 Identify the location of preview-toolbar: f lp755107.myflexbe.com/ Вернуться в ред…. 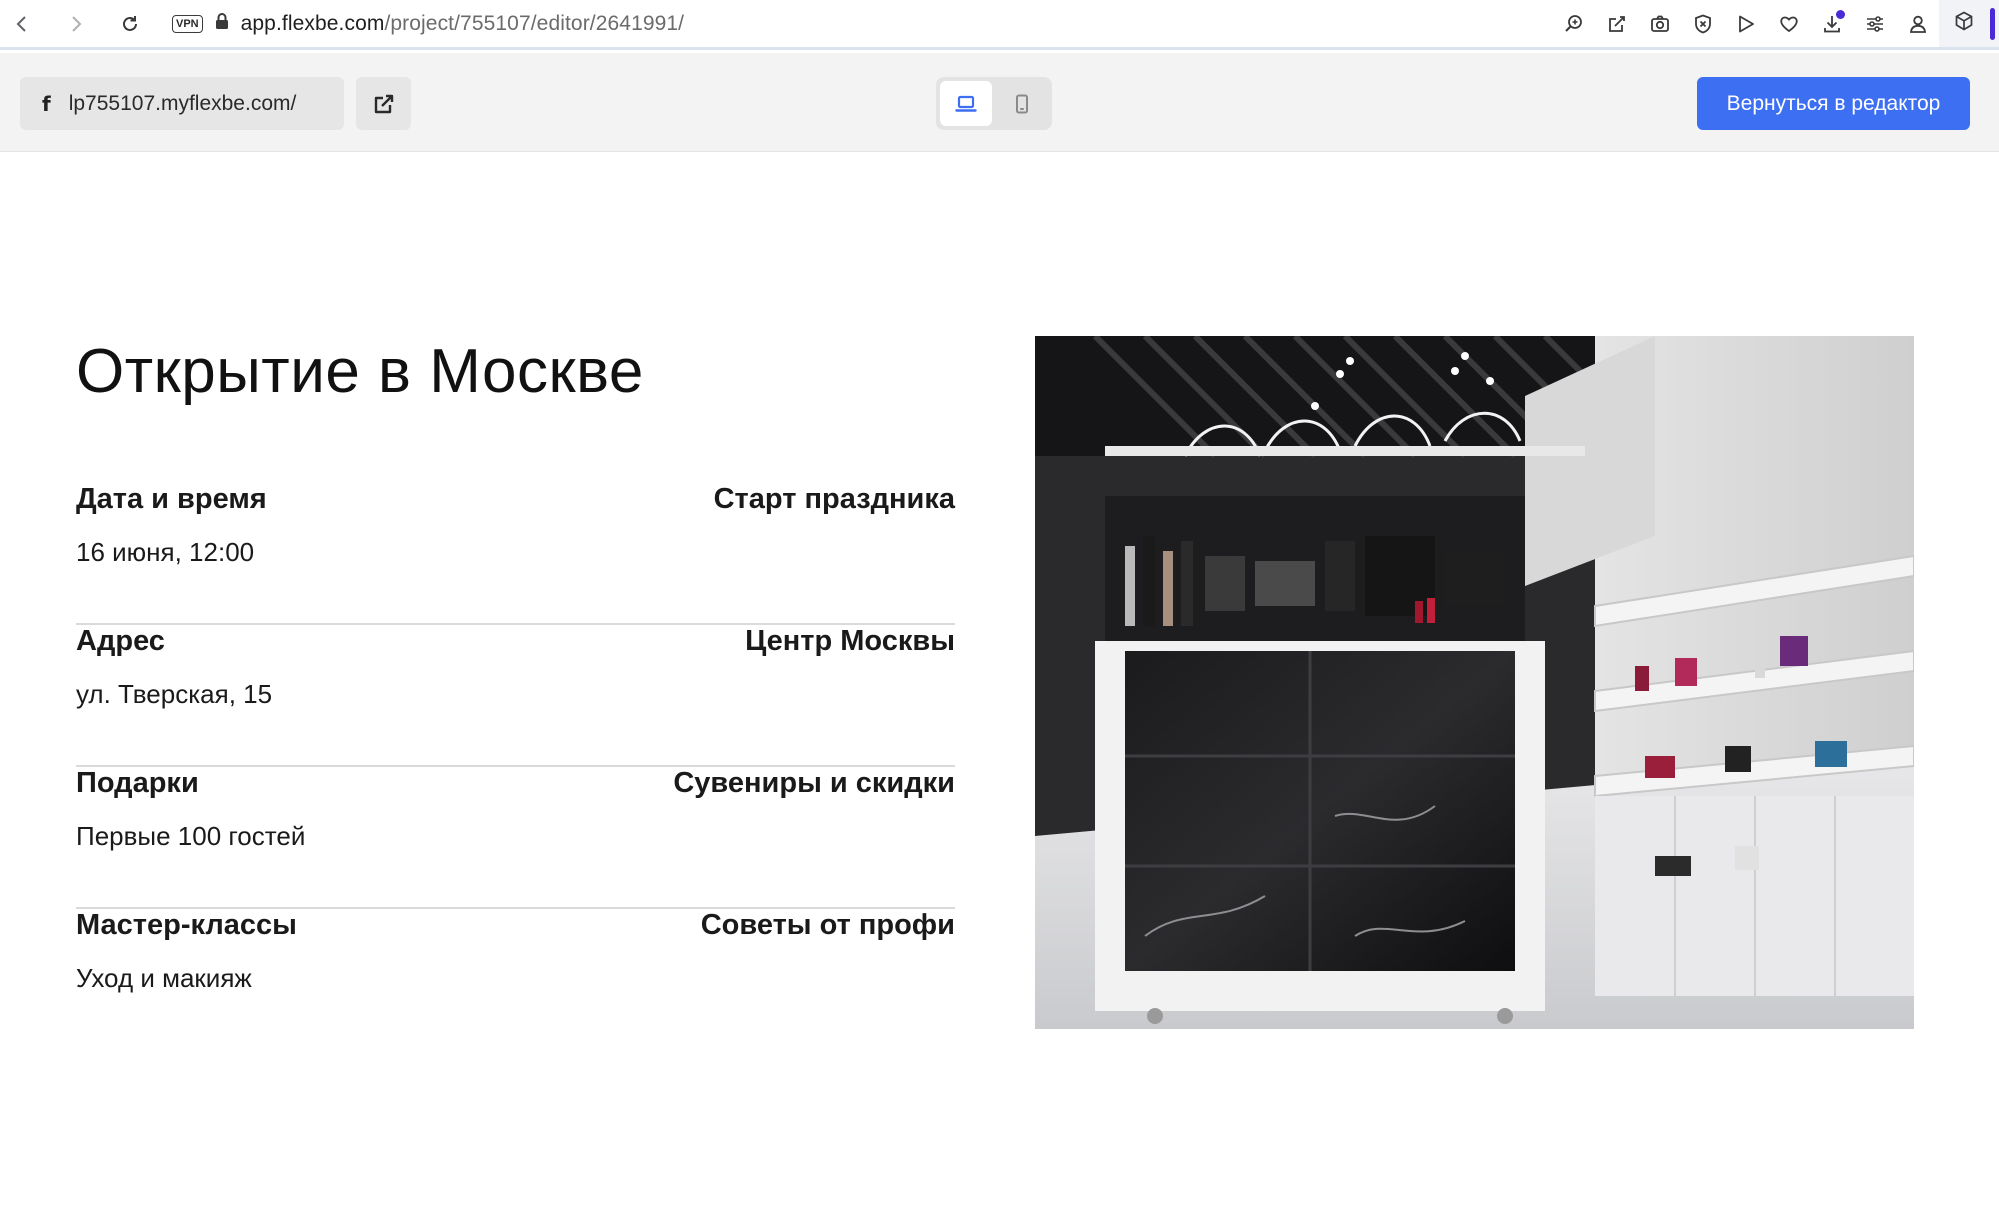
(999, 102).